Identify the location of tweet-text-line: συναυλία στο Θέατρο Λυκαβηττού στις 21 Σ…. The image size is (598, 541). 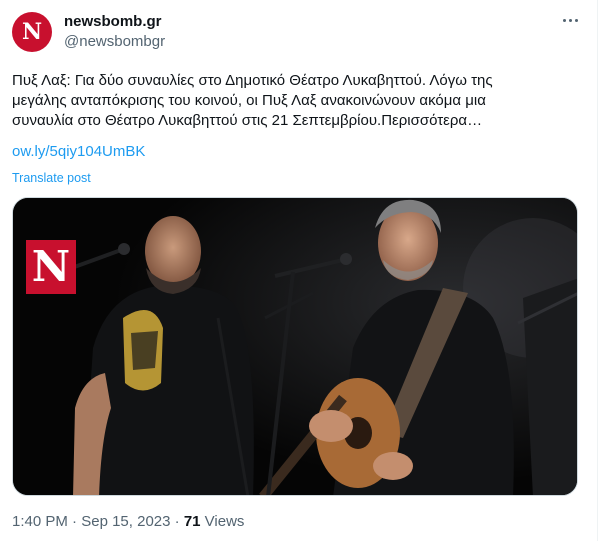
(247, 120).